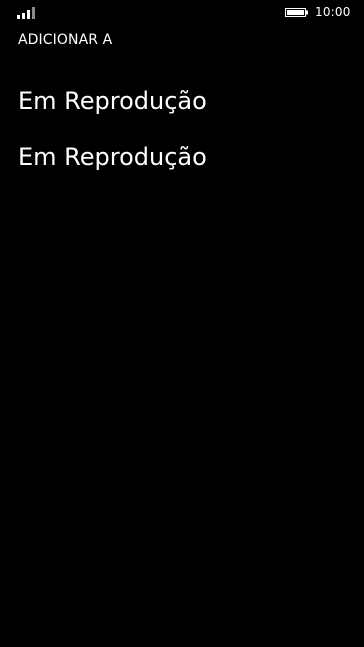 Image resolution: width=364 pixels, height=647 pixels. What do you see at coordinates (333, 12) in the screenshot?
I see `clock-time: 10:00` at bounding box center [333, 12].